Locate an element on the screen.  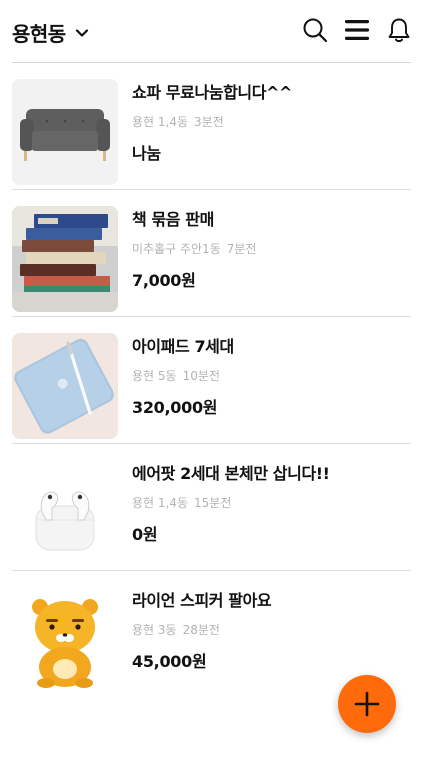
item-location: 용현 5동 is located at coordinates (154, 376).